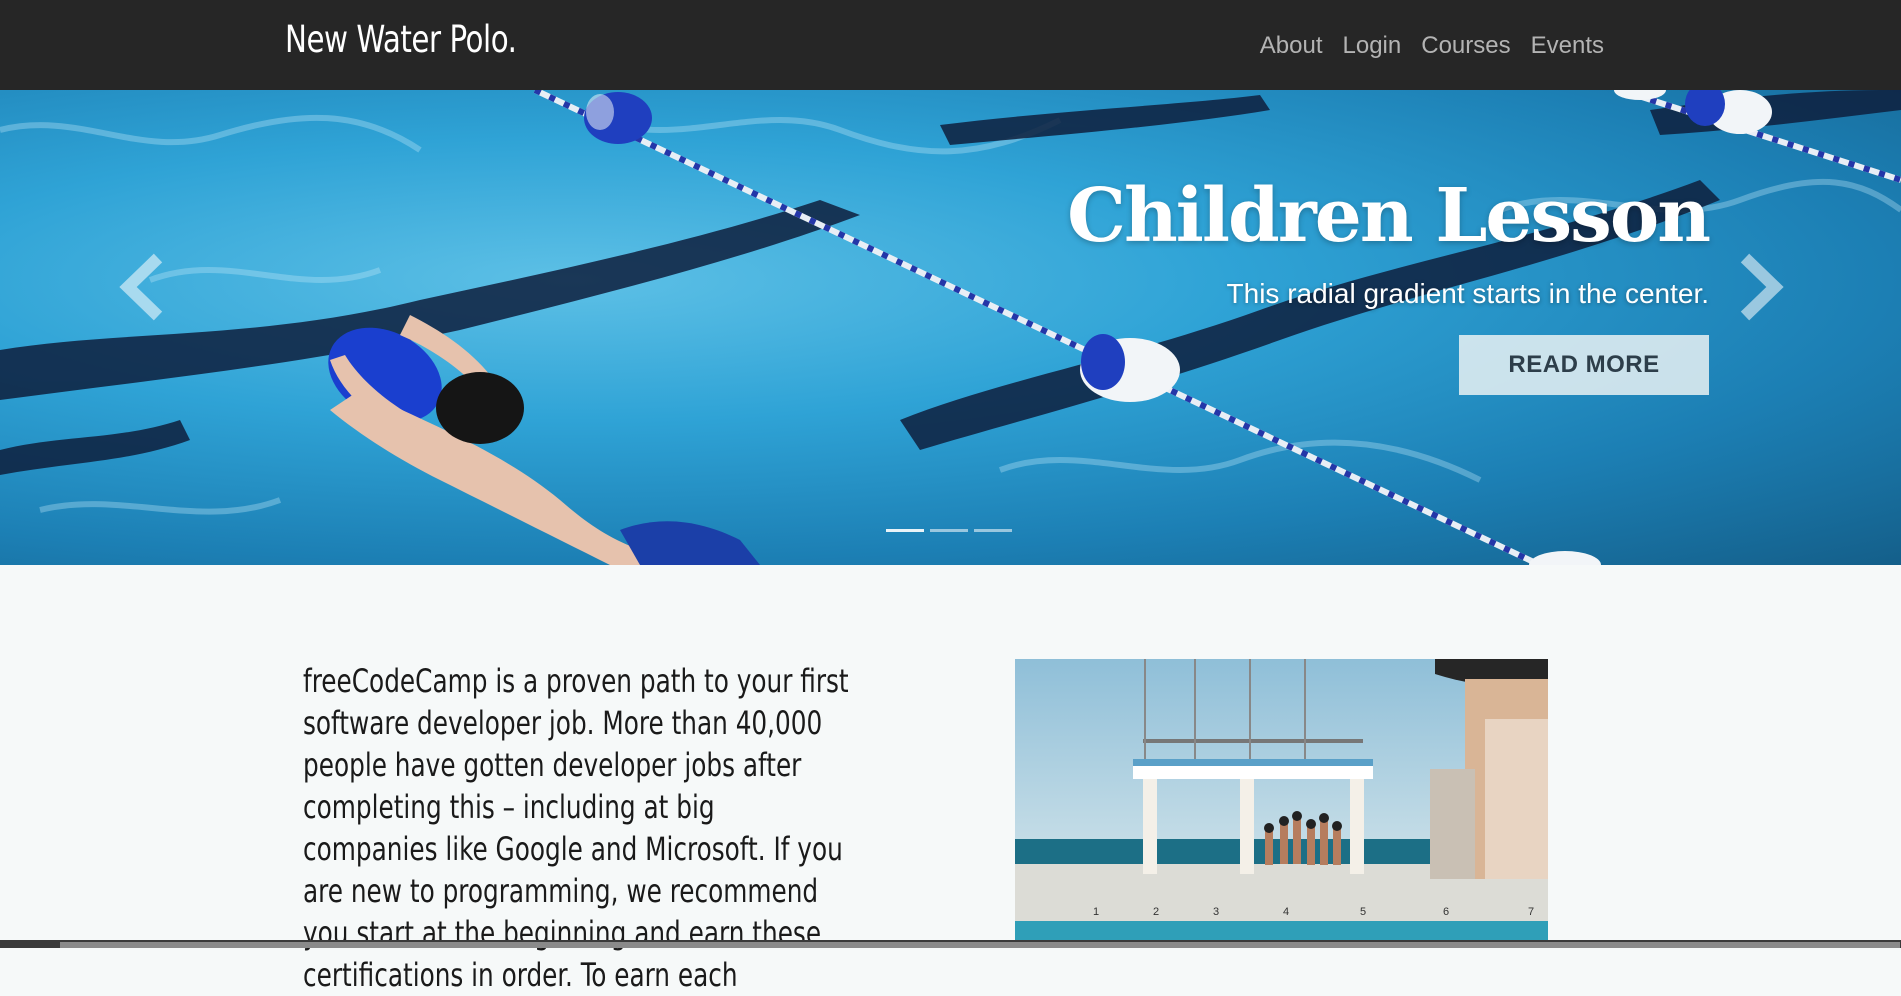 This screenshot has height=996, width=1901. I want to click on pool-deck-photo: 1 2 3 4 5 6 7, so click(1281, 803).